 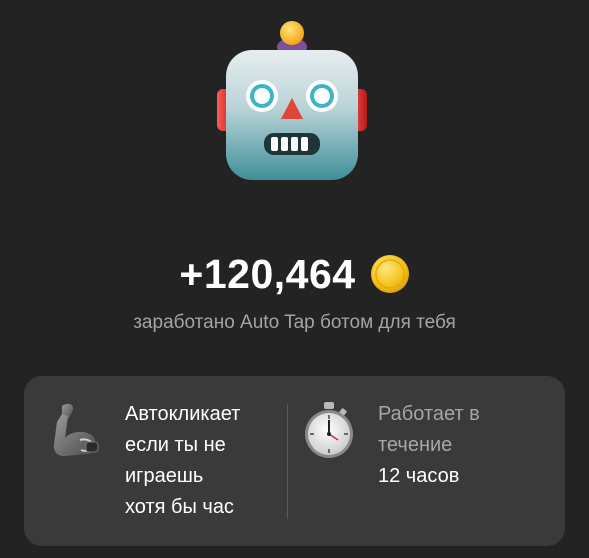 What do you see at coordinates (164, 476) in the screenshot?
I see `feature-autoclick-line: играешь` at bounding box center [164, 476].